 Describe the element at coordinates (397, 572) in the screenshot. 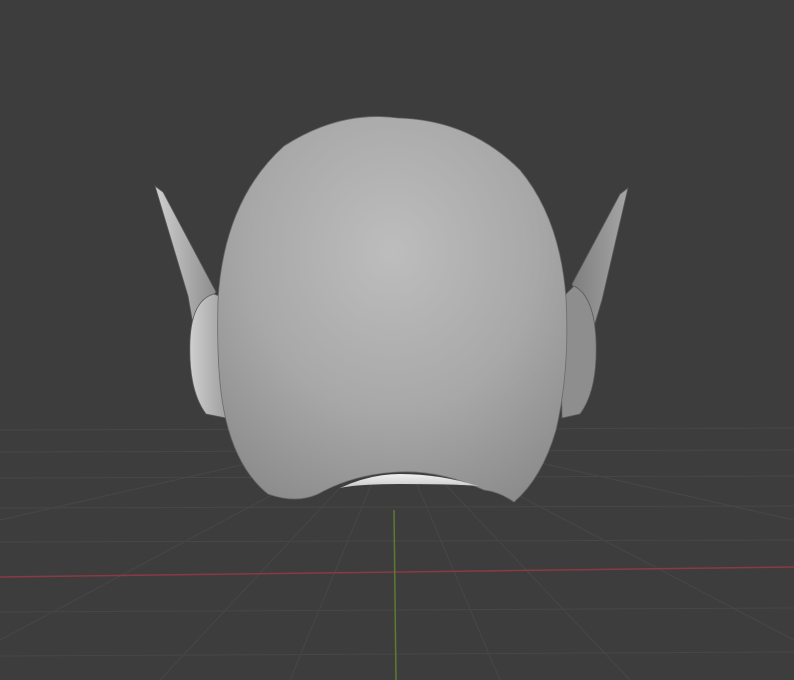

I see `x-axis-line` at that location.